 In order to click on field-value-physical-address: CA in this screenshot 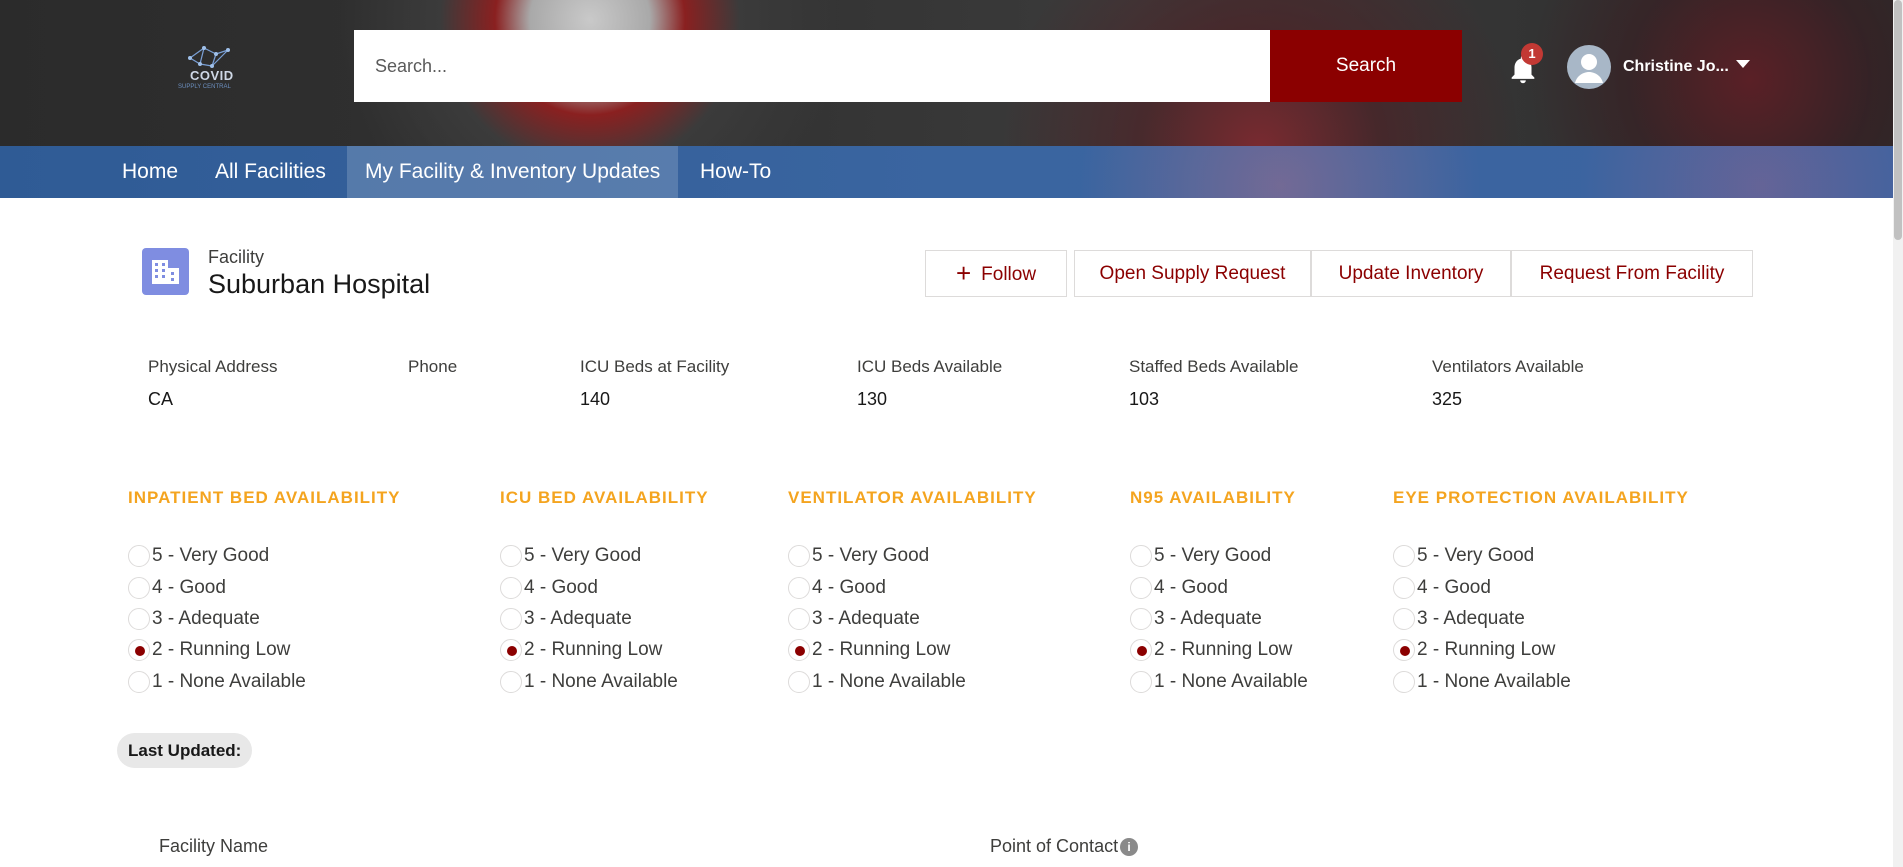, I will do `click(161, 399)`.